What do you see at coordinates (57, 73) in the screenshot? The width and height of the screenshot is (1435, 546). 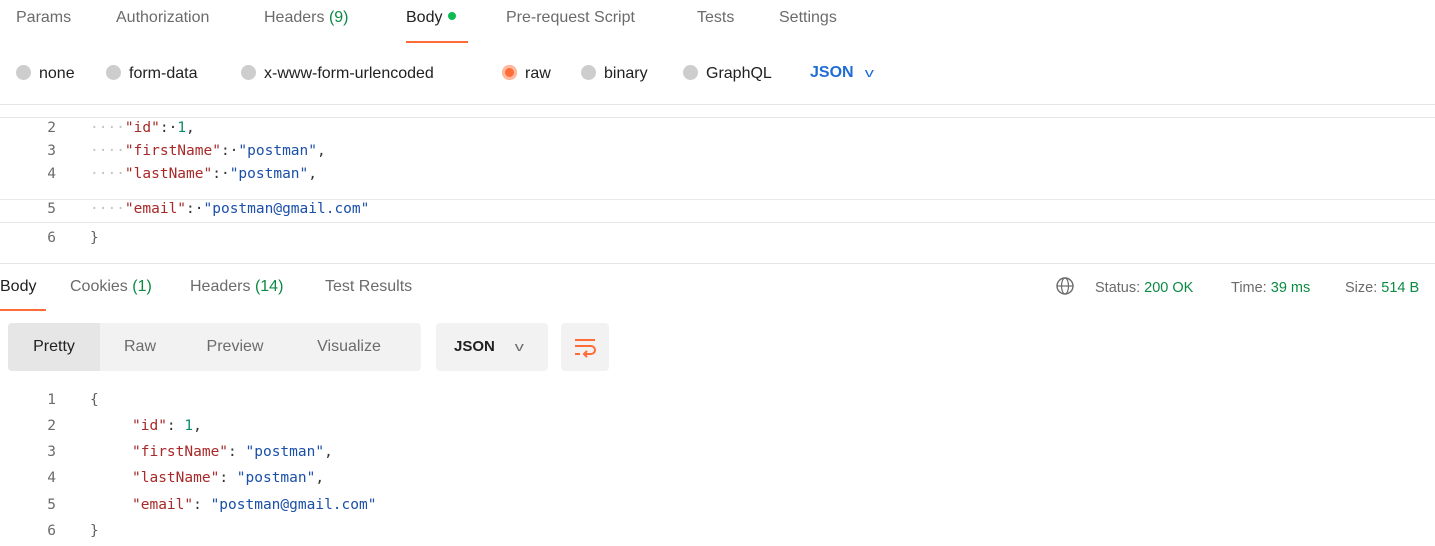 I see `mode-none-label: none` at bounding box center [57, 73].